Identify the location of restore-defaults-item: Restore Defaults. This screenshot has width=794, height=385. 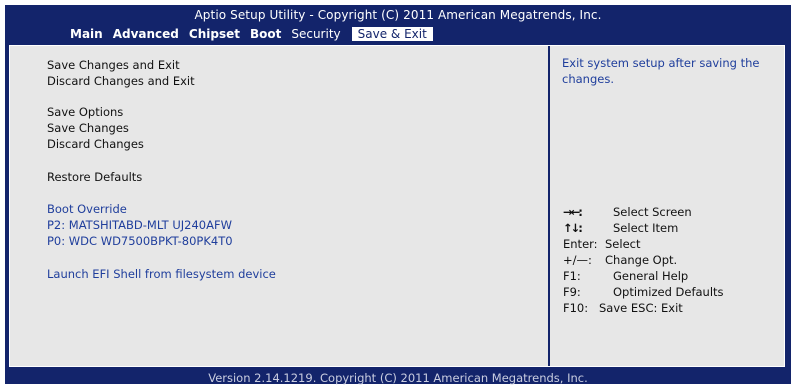
(94, 177).